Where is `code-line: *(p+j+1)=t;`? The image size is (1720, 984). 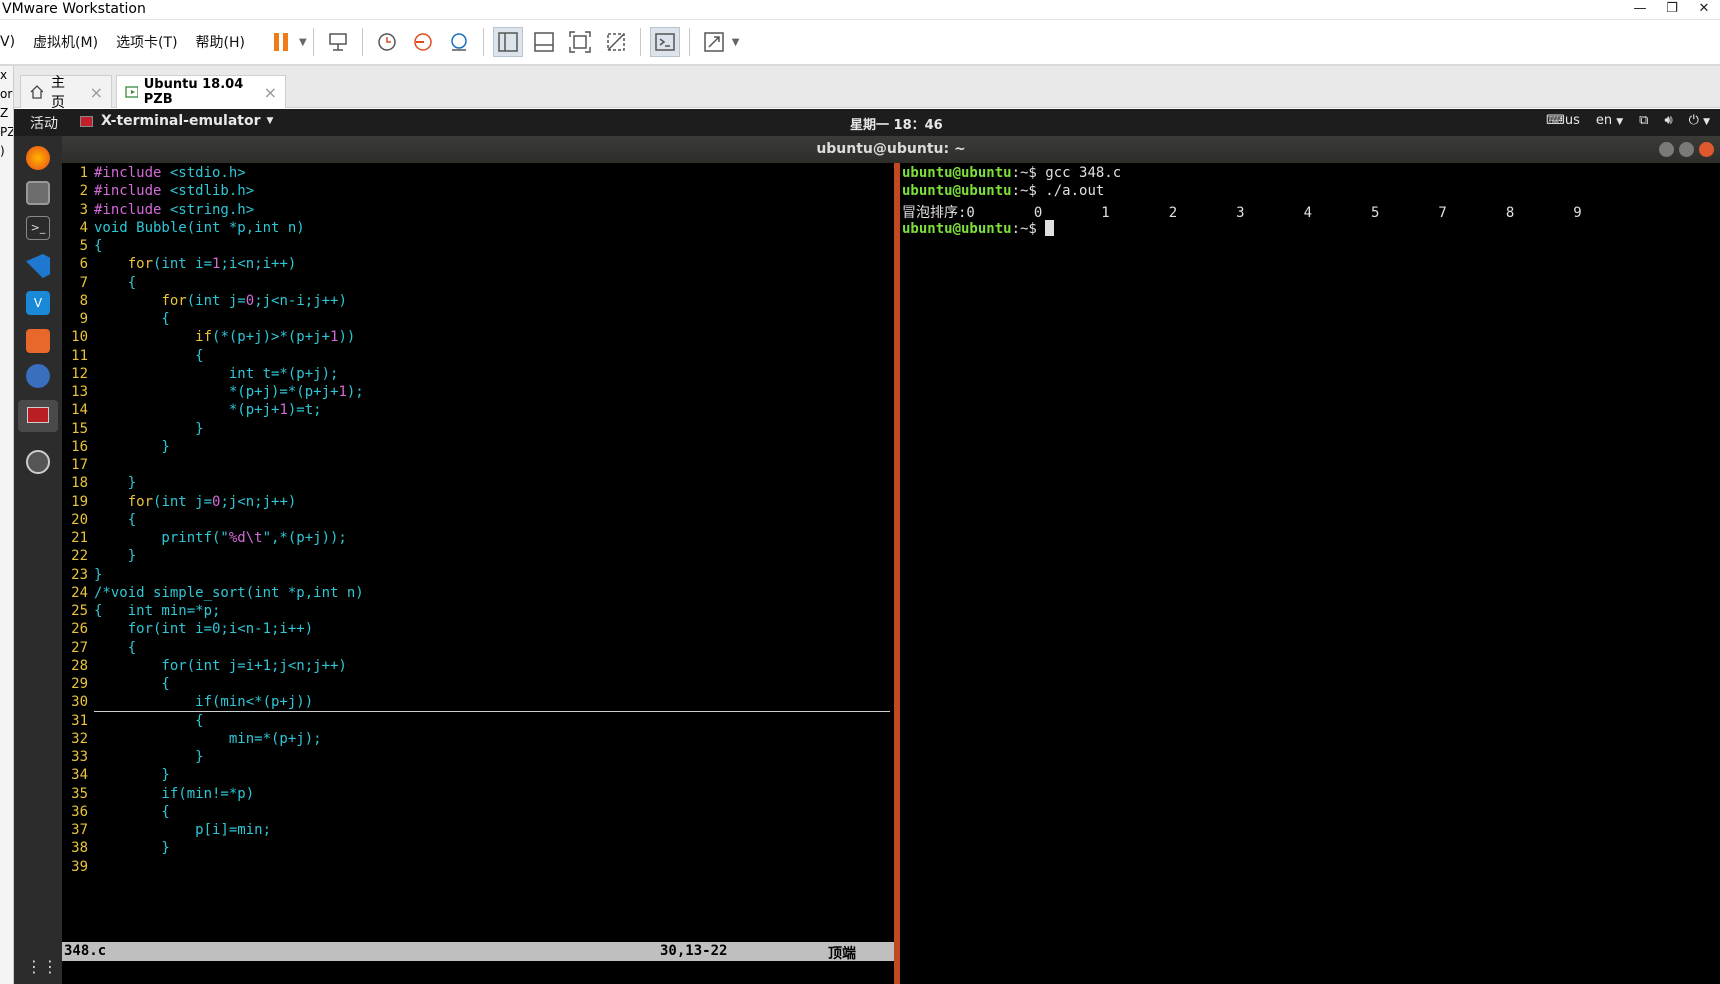 code-line: *(p+j+1)=t; is located at coordinates (208, 410).